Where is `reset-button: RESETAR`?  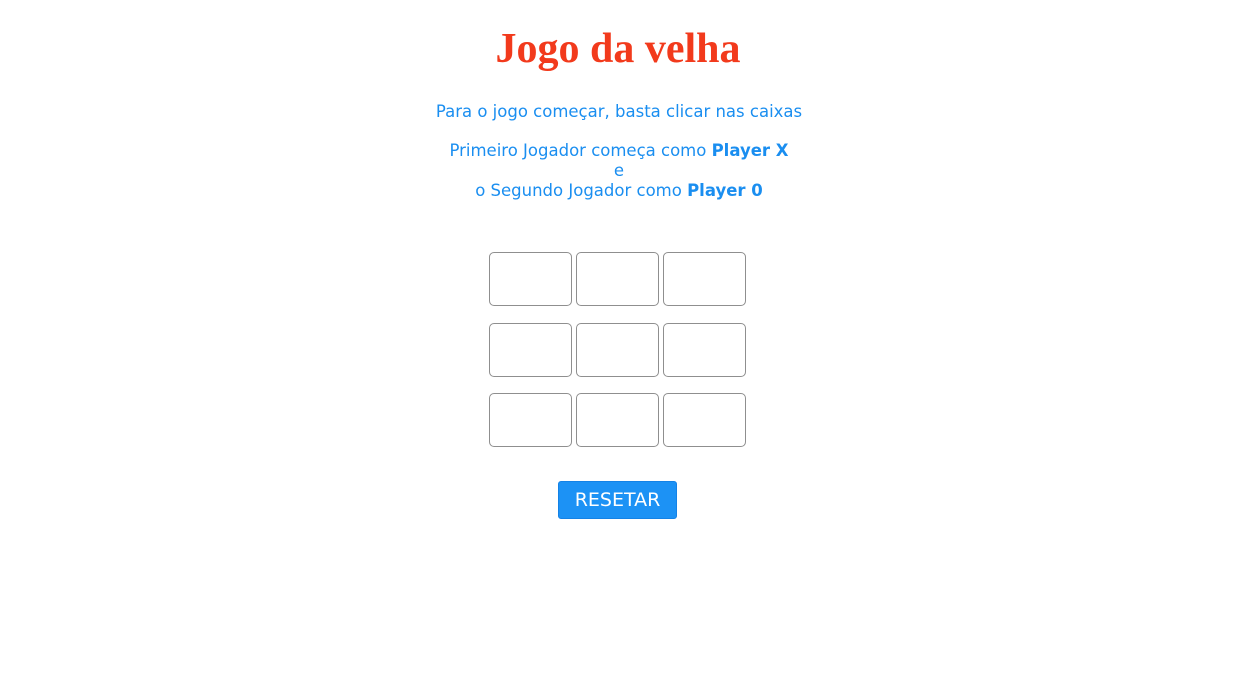
reset-button: RESETAR is located at coordinates (617, 500).